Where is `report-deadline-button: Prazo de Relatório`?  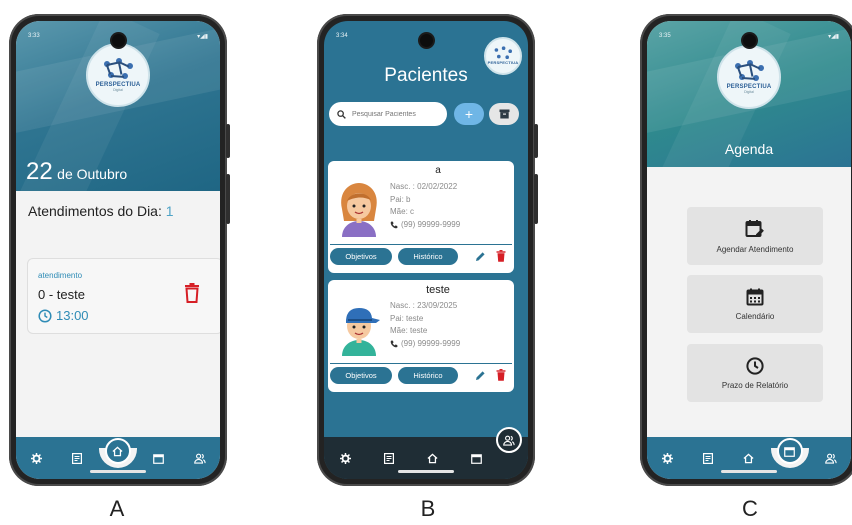
report-deadline-button: Prazo de Relatório is located at coordinates (755, 373).